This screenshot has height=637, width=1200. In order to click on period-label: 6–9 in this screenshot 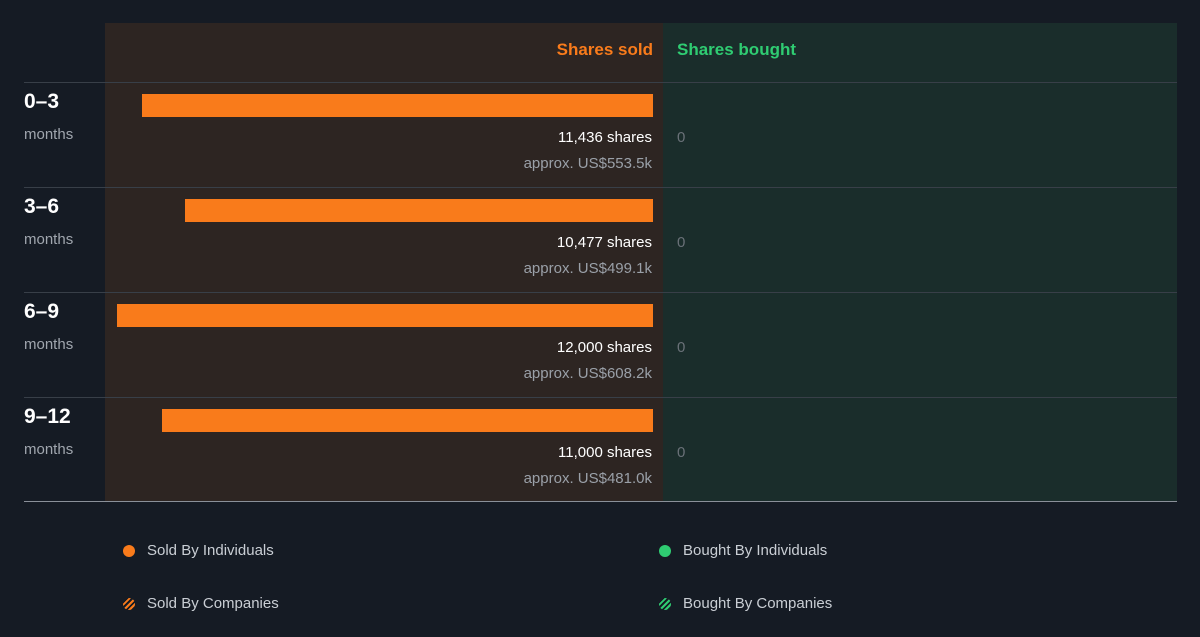, I will do `click(42, 311)`.